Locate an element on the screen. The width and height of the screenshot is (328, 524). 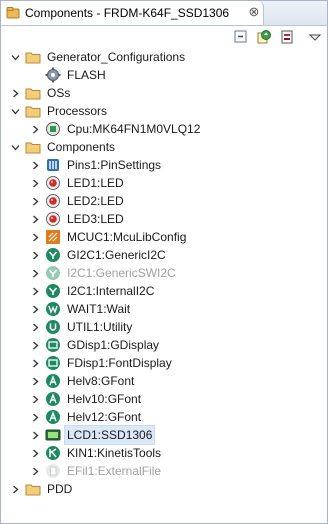
tree-node-oss: OSs is located at coordinates (164, 93).